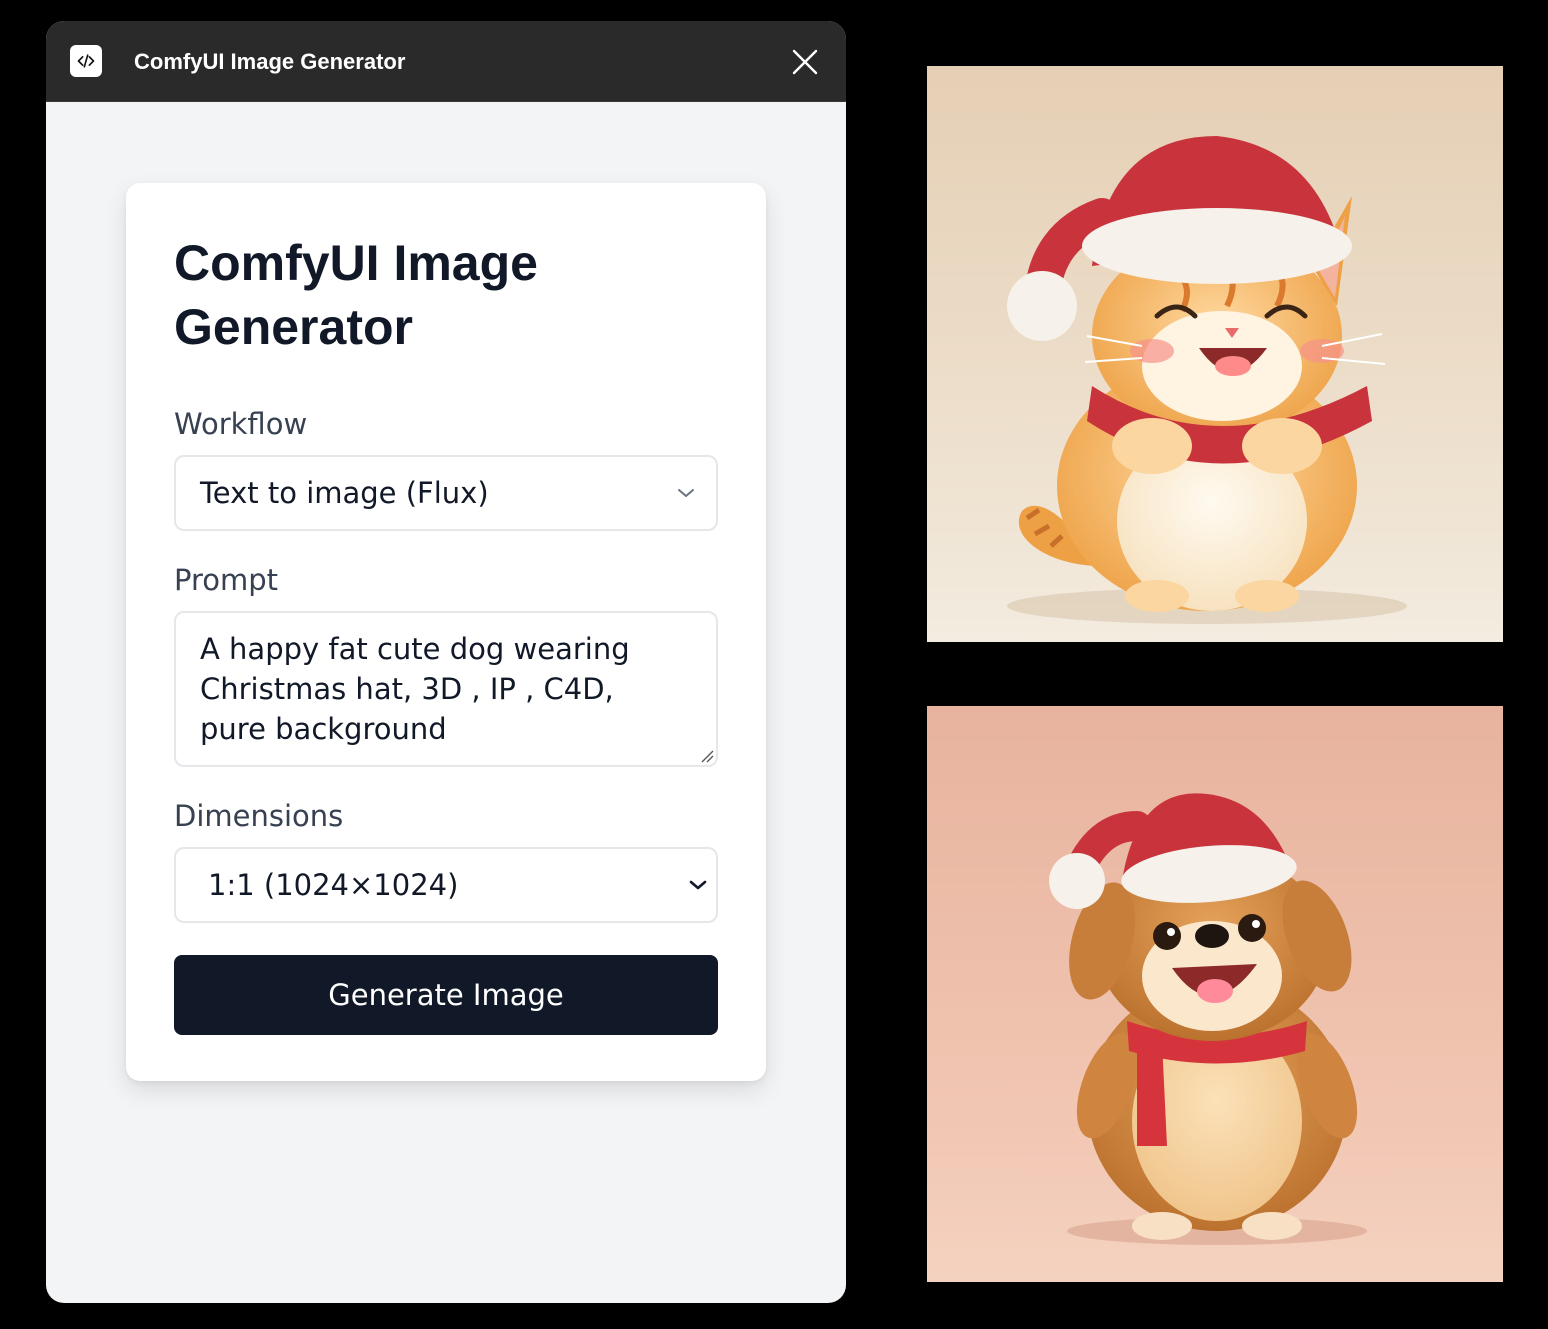  I want to click on page-title: ComfyUI Image Generator, so click(356, 295).